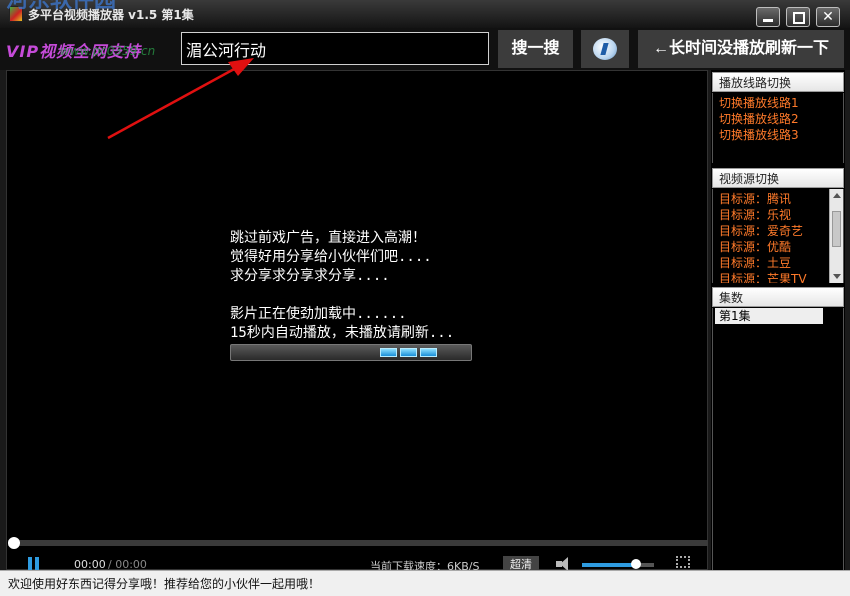 The image size is (850, 596). Describe the element at coordinates (778, 439) in the screenshot. I see `episode-panel: 第1集` at that location.